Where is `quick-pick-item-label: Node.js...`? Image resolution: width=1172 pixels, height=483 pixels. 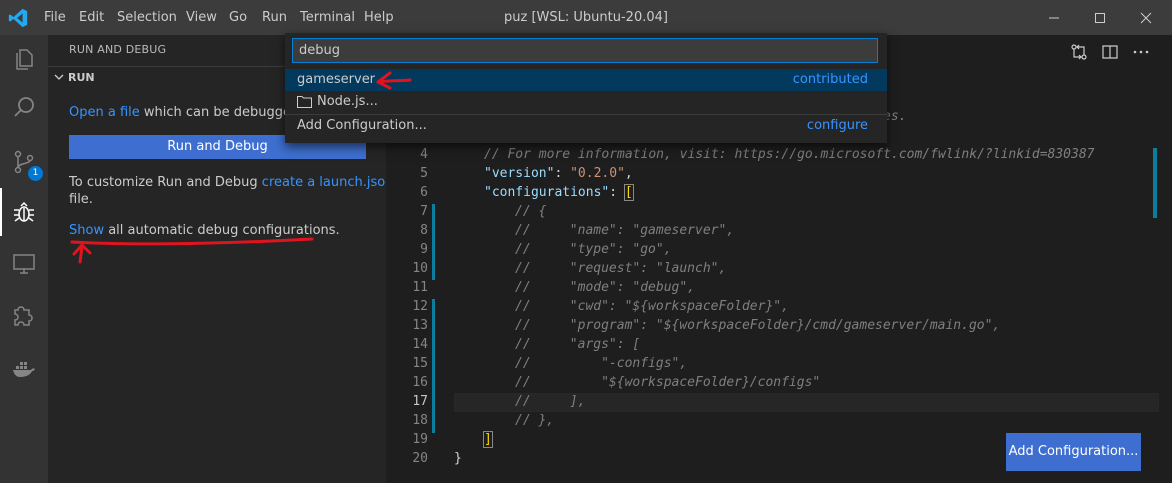
quick-pick-item-label: Node.js... is located at coordinates (347, 101).